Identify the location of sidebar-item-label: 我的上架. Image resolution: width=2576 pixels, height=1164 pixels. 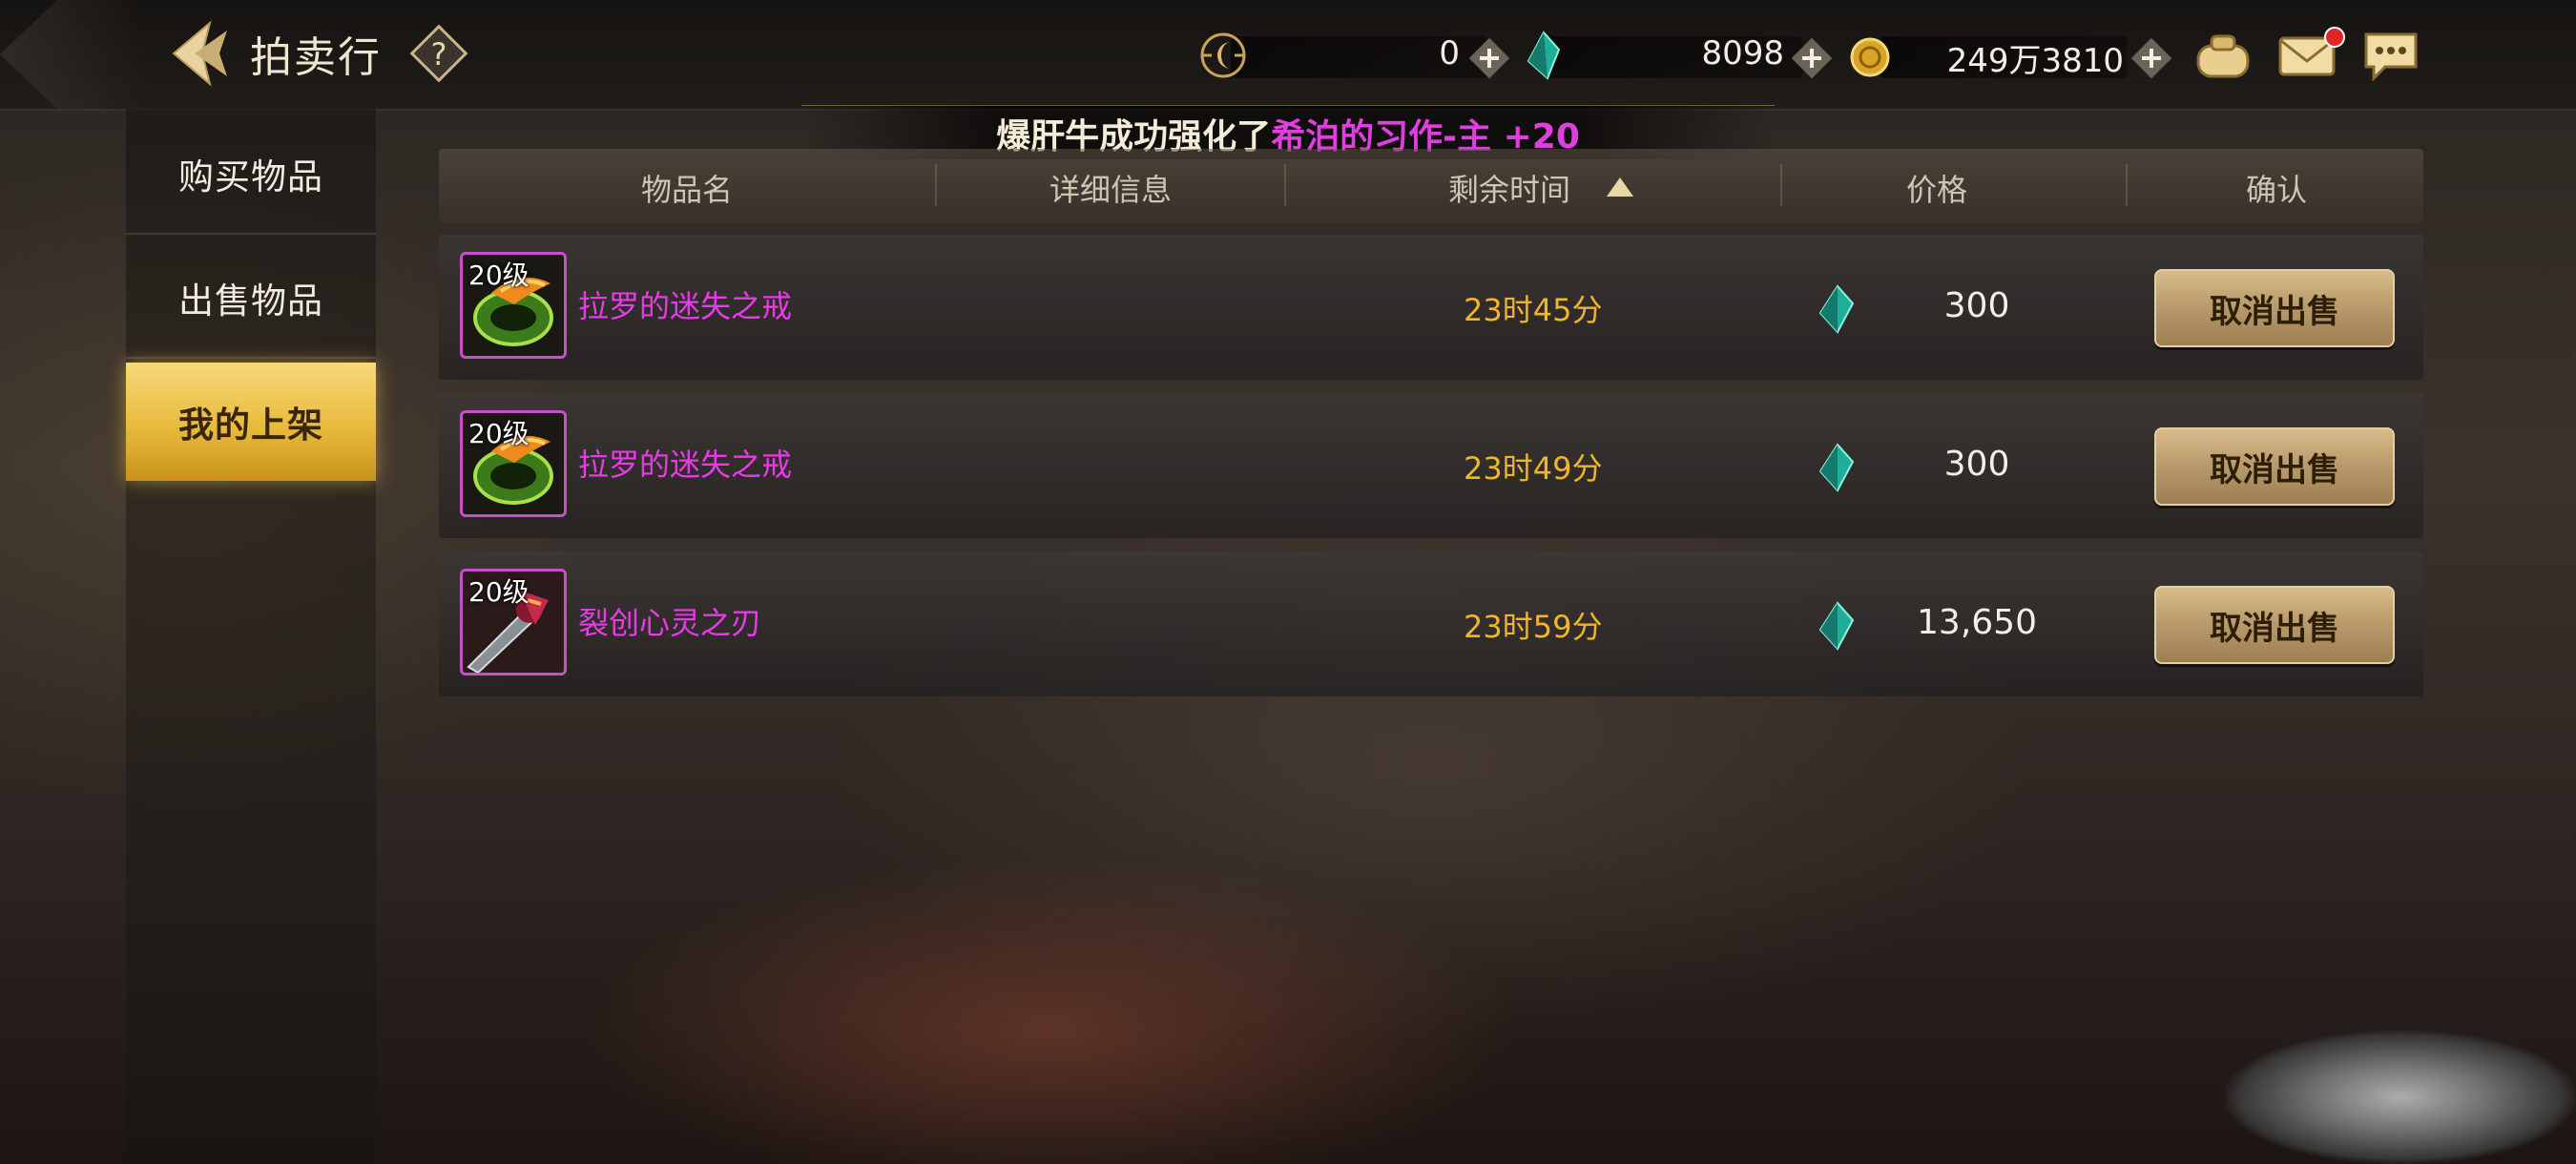
(250, 425).